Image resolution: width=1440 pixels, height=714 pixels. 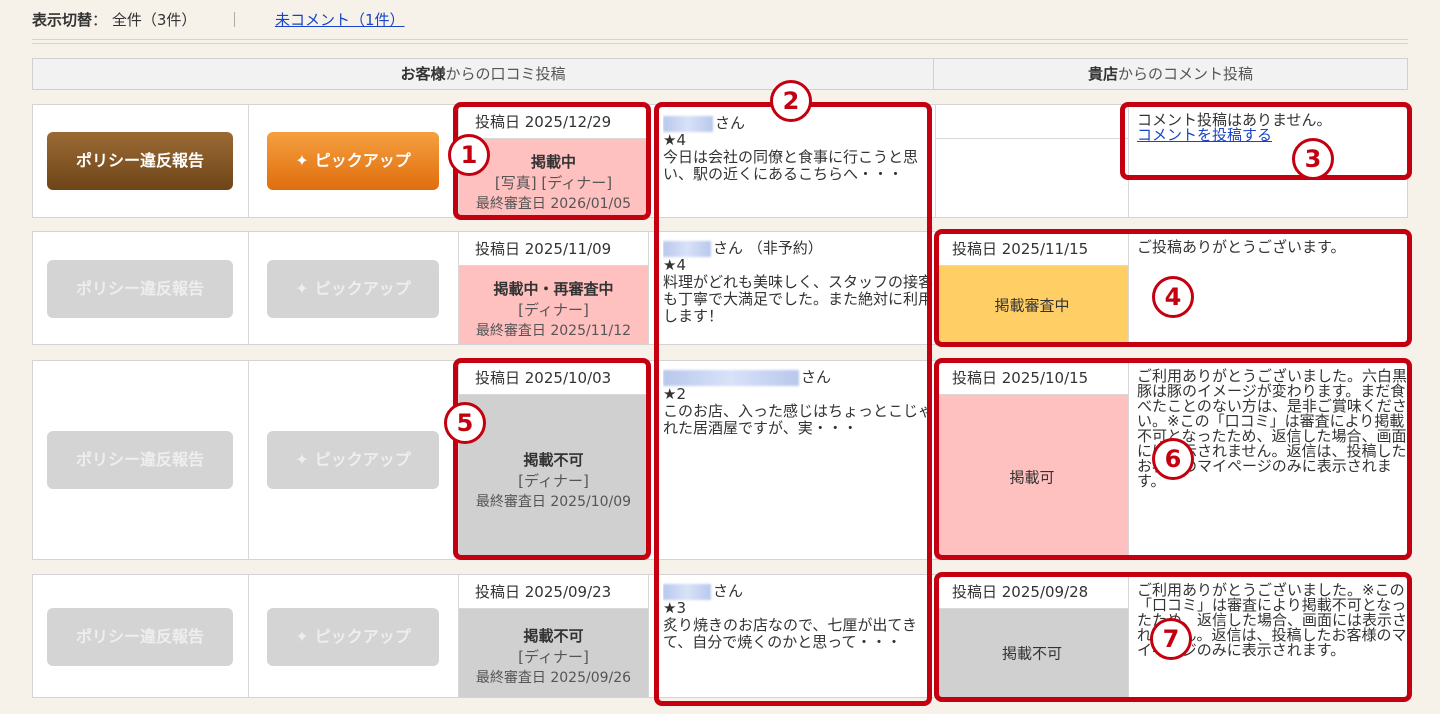 I want to click on header-customer-rest: からの口コミ投稿, so click(x=505, y=74).